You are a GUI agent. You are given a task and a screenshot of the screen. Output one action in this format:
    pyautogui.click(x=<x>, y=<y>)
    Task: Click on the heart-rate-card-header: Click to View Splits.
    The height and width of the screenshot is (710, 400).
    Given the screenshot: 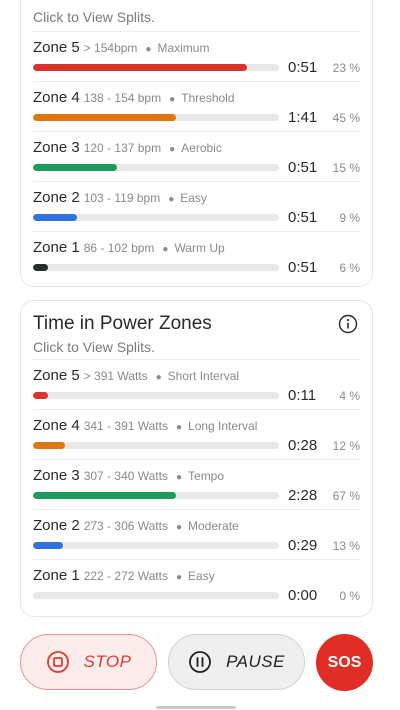 What is the action you would take?
    pyautogui.click(x=196, y=15)
    